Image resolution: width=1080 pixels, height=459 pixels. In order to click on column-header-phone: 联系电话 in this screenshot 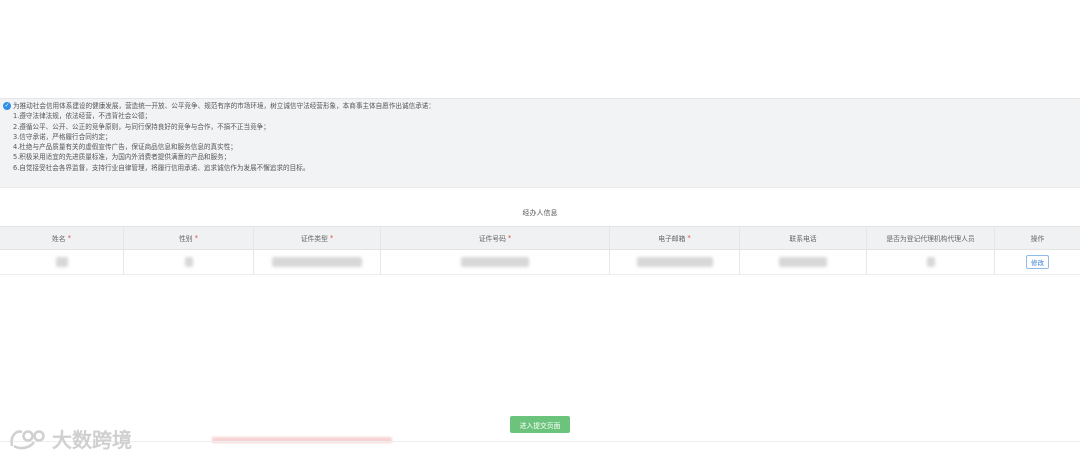, I will do `click(803, 238)`.